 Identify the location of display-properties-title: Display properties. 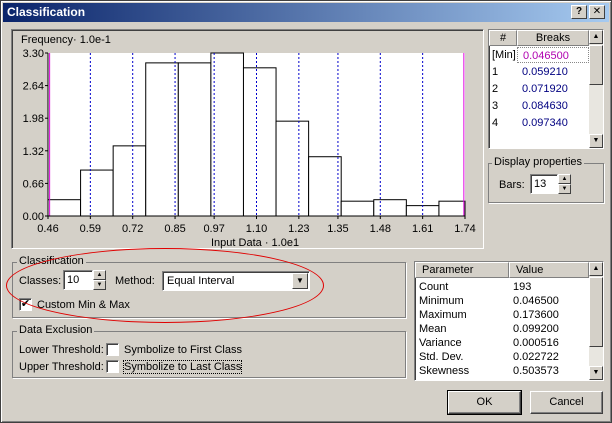
(538, 162).